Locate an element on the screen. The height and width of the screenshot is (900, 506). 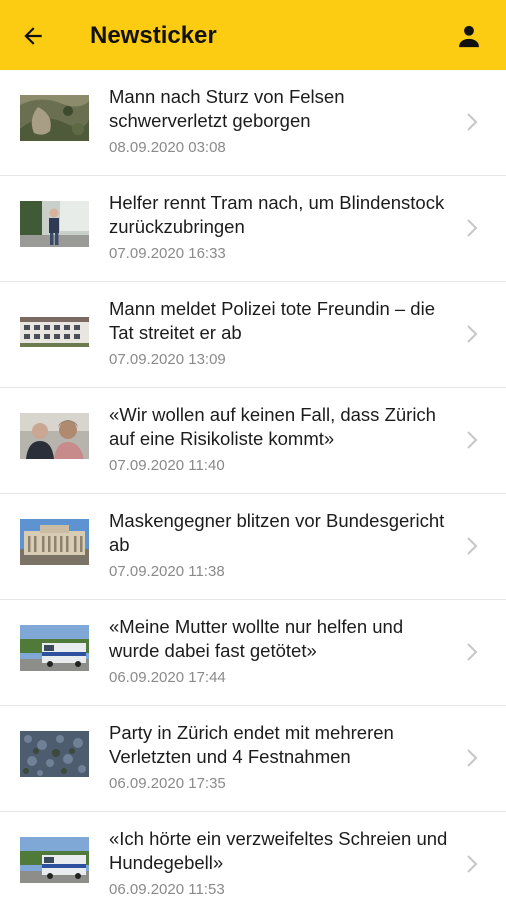
news-date: 07.09.2020 13:09 is located at coordinates (167, 359).